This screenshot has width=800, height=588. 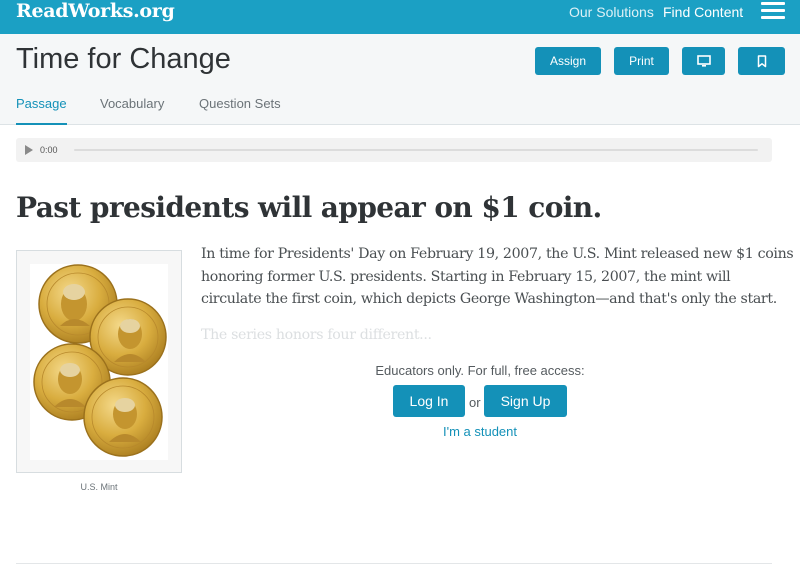 What do you see at coordinates (49, 150) in the screenshot?
I see `audio-time: 0:00` at bounding box center [49, 150].